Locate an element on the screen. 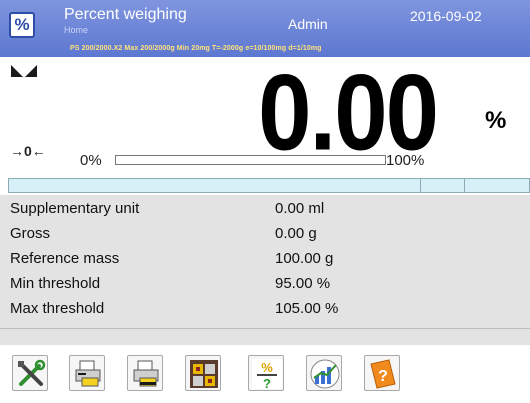 The image size is (530, 403). info-row-label: Supplementary unit is located at coordinates (75, 208).